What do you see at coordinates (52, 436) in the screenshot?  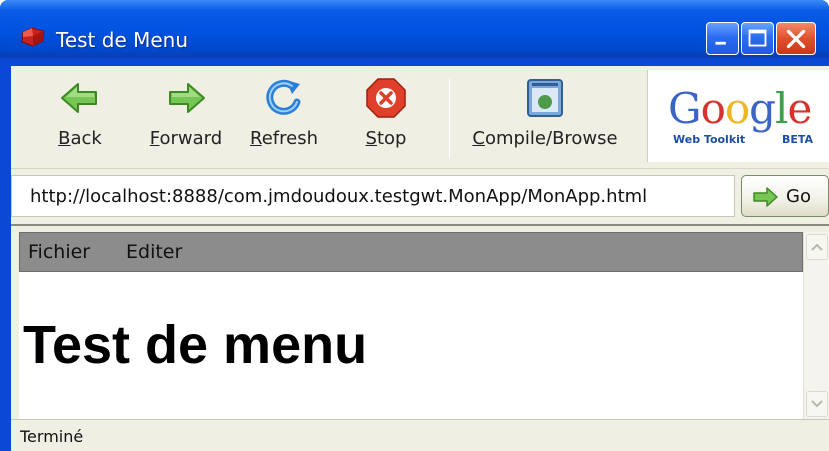 I see `status-text: Terminé` at bounding box center [52, 436].